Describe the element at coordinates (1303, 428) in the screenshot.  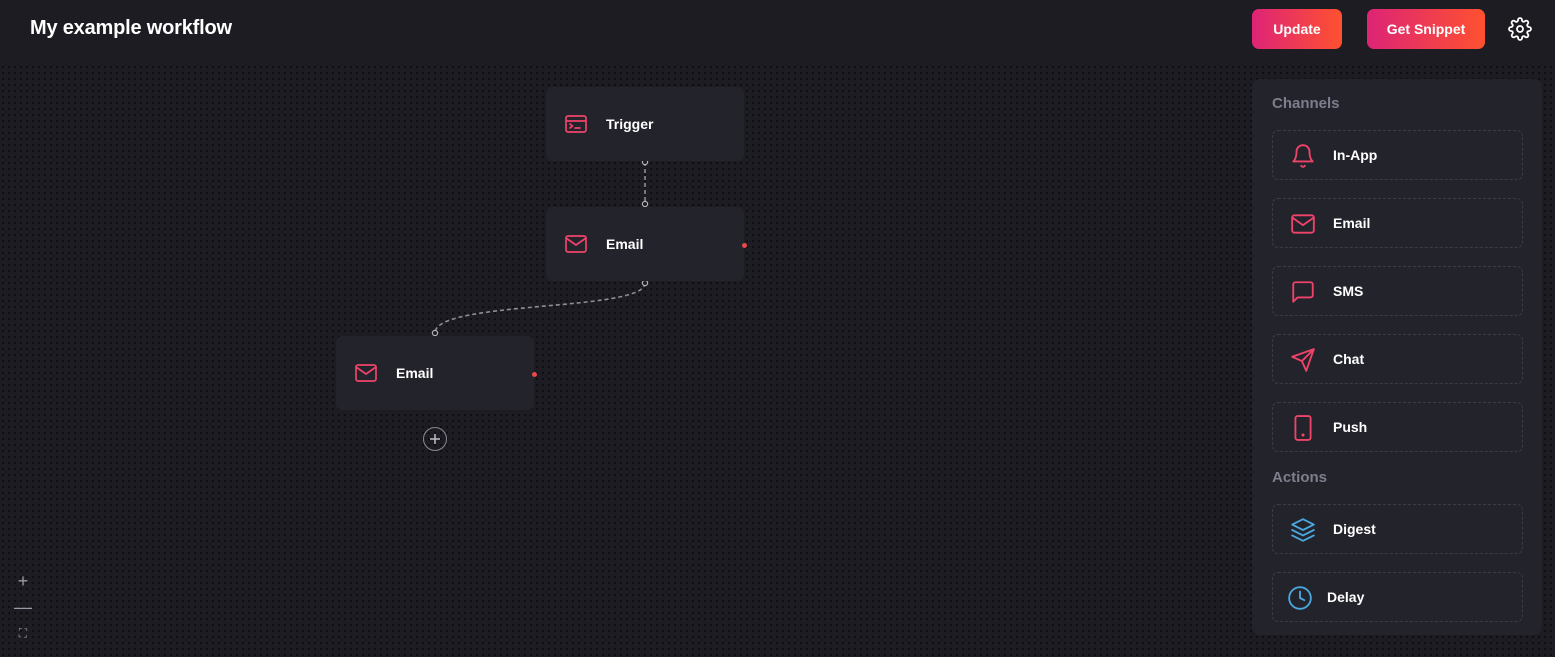
I see `mobile-icon` at that location.